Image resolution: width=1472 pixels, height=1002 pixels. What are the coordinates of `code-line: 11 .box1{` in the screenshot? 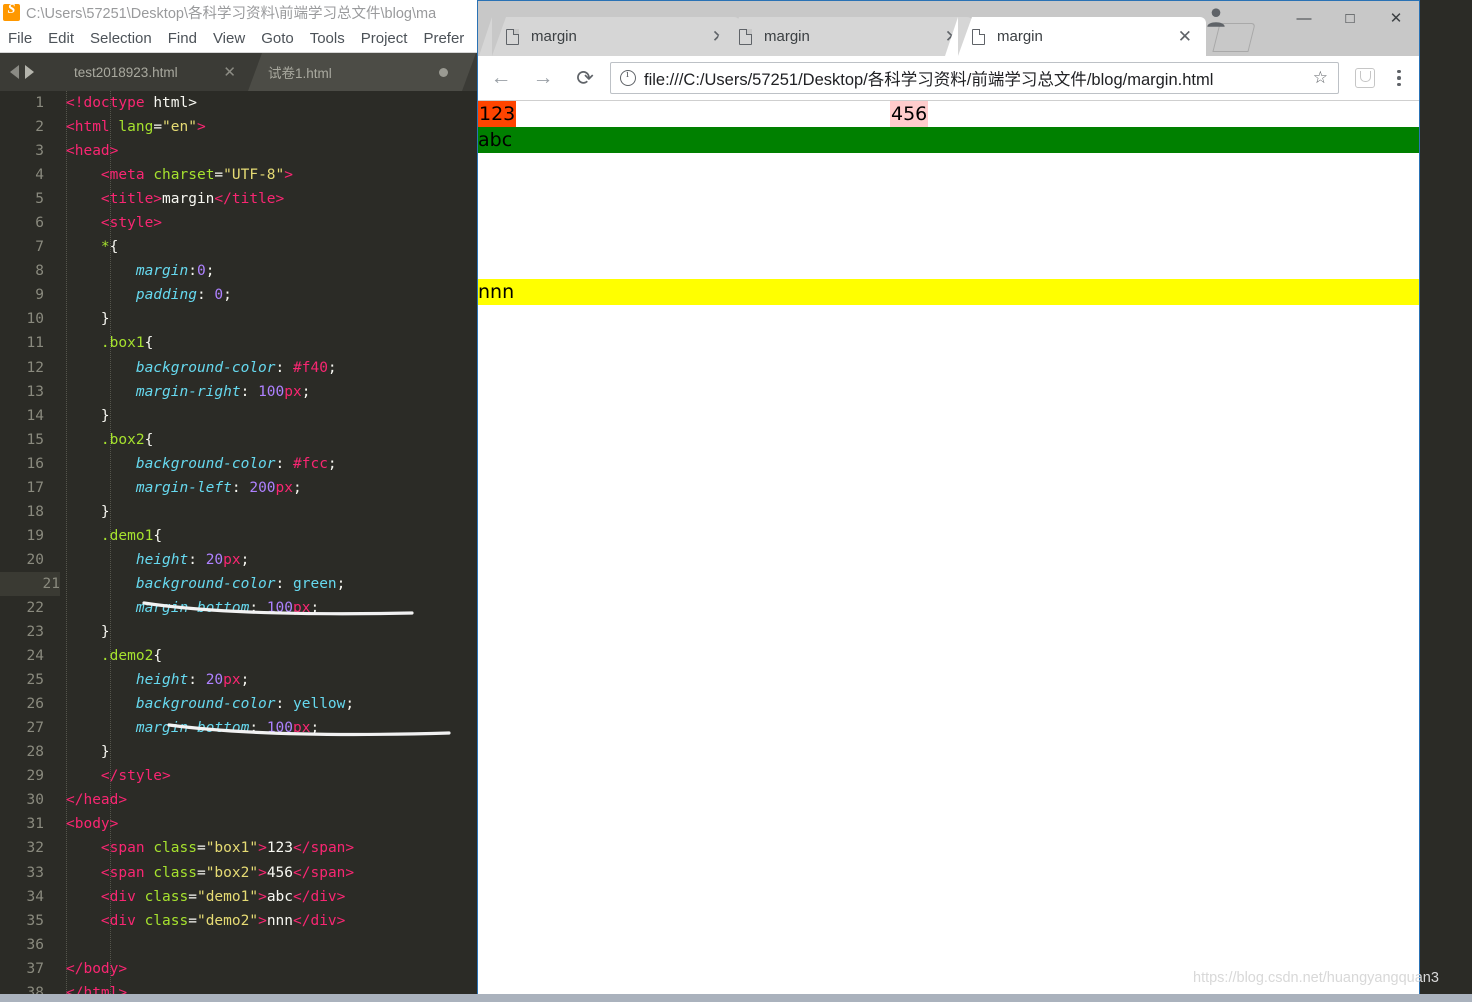 It's located at (238, 343).